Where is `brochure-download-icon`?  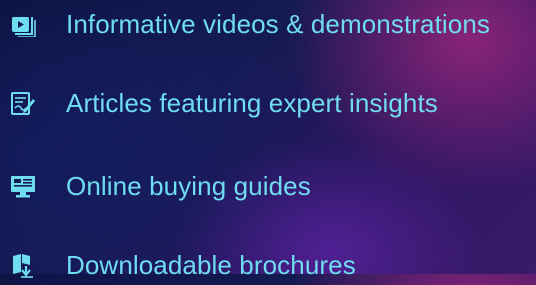
brochure-download-icon is located at coordinates (23, 265).